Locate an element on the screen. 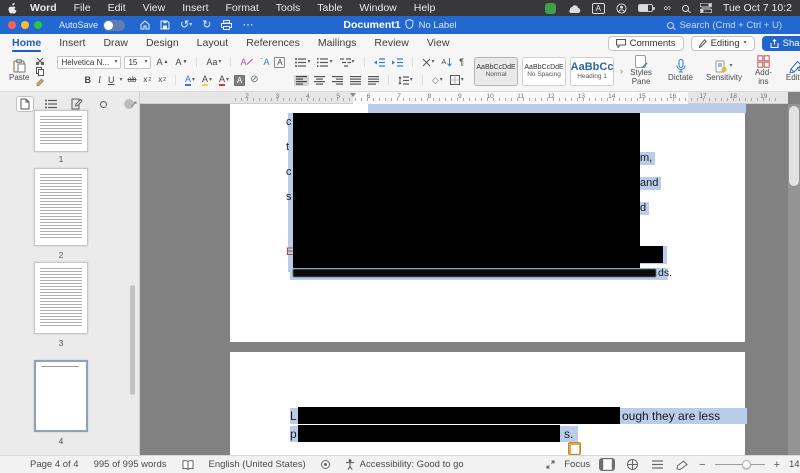  menu-tools: Tools is located at coordinates (288, 8).